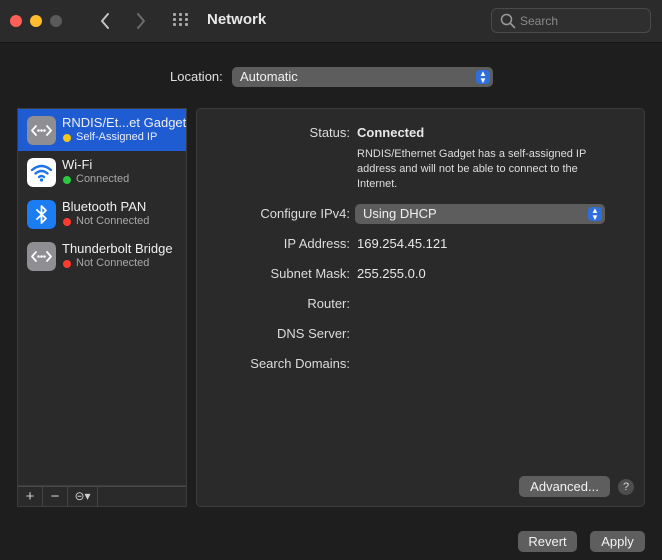 Image resolution: width=662 pixels, height=560 pixels. Describe the element at coordinates (626, 487) in the screenshot. I see `help-button: ?` at that location.